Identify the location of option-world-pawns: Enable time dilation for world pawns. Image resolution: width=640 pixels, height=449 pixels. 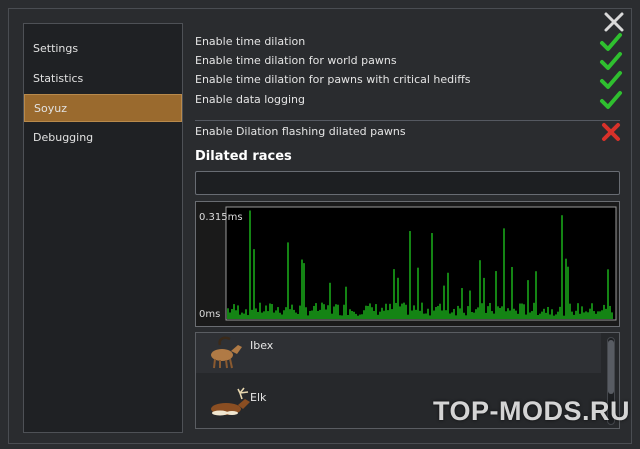
(408, 61).